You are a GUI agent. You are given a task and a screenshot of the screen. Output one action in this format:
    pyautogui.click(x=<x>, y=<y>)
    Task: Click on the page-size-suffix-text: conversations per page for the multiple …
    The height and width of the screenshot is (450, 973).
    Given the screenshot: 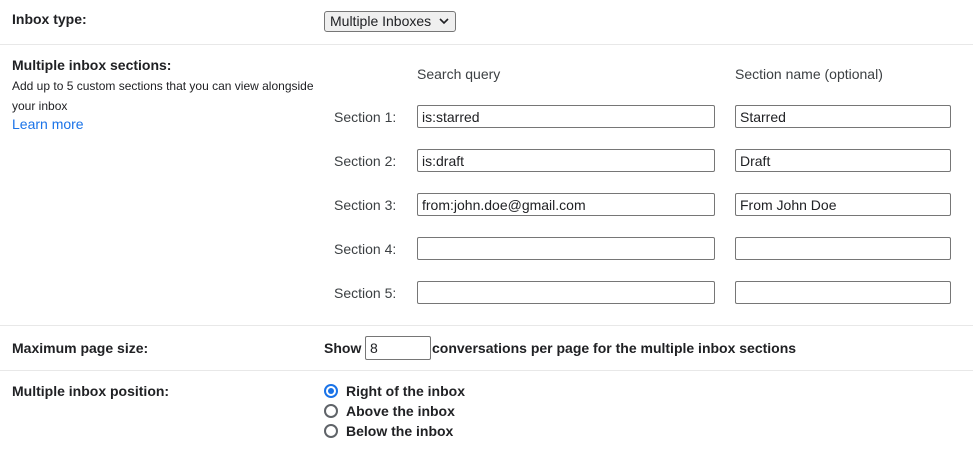 What is the action you would take?
    pyautogui.click(x=614, y=348)
    